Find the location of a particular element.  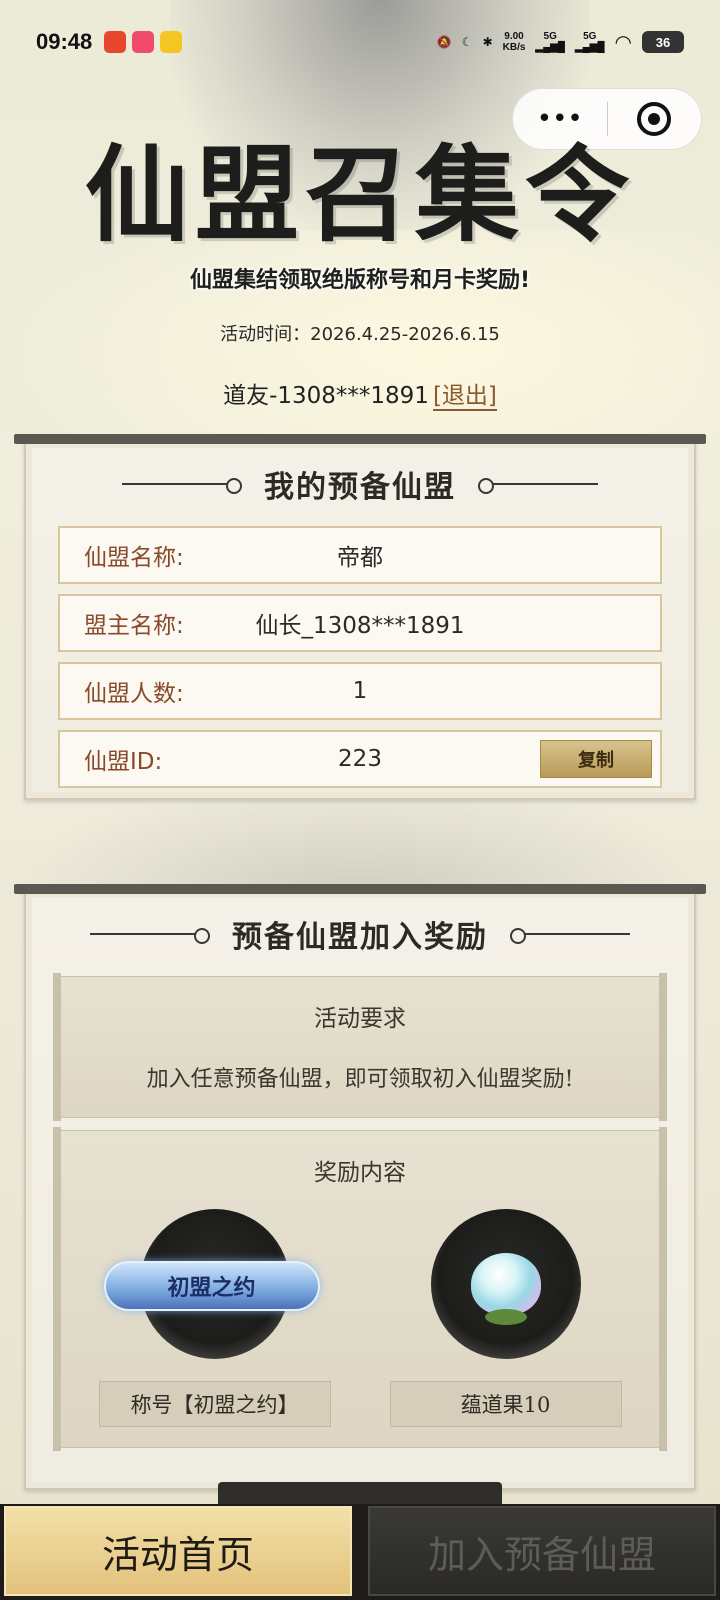

alliance-id-row: 仙盟ID: 223 复制 is located at coordinates (360, 759).